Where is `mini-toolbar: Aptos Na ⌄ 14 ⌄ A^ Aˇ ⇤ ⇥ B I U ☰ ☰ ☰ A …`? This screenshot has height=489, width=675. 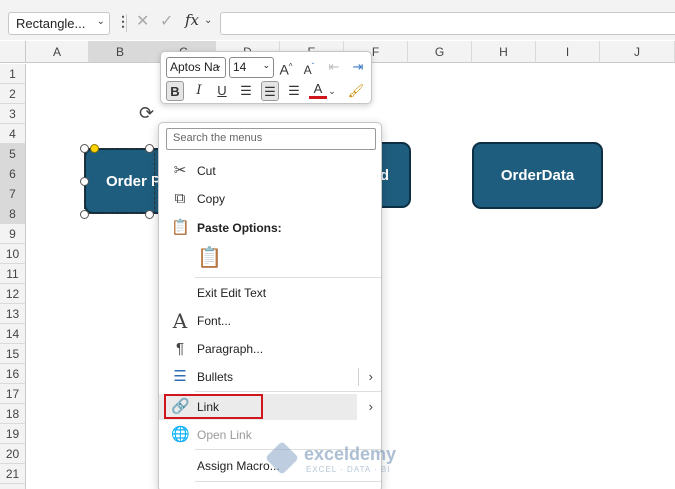
mini-toolbar: Aptos Na ⌄ 14 ⌄ A^ Aˇ ⇤ ⇥ B I U ☰ ☰ ☰ A … is located at coordinates (266, 77).